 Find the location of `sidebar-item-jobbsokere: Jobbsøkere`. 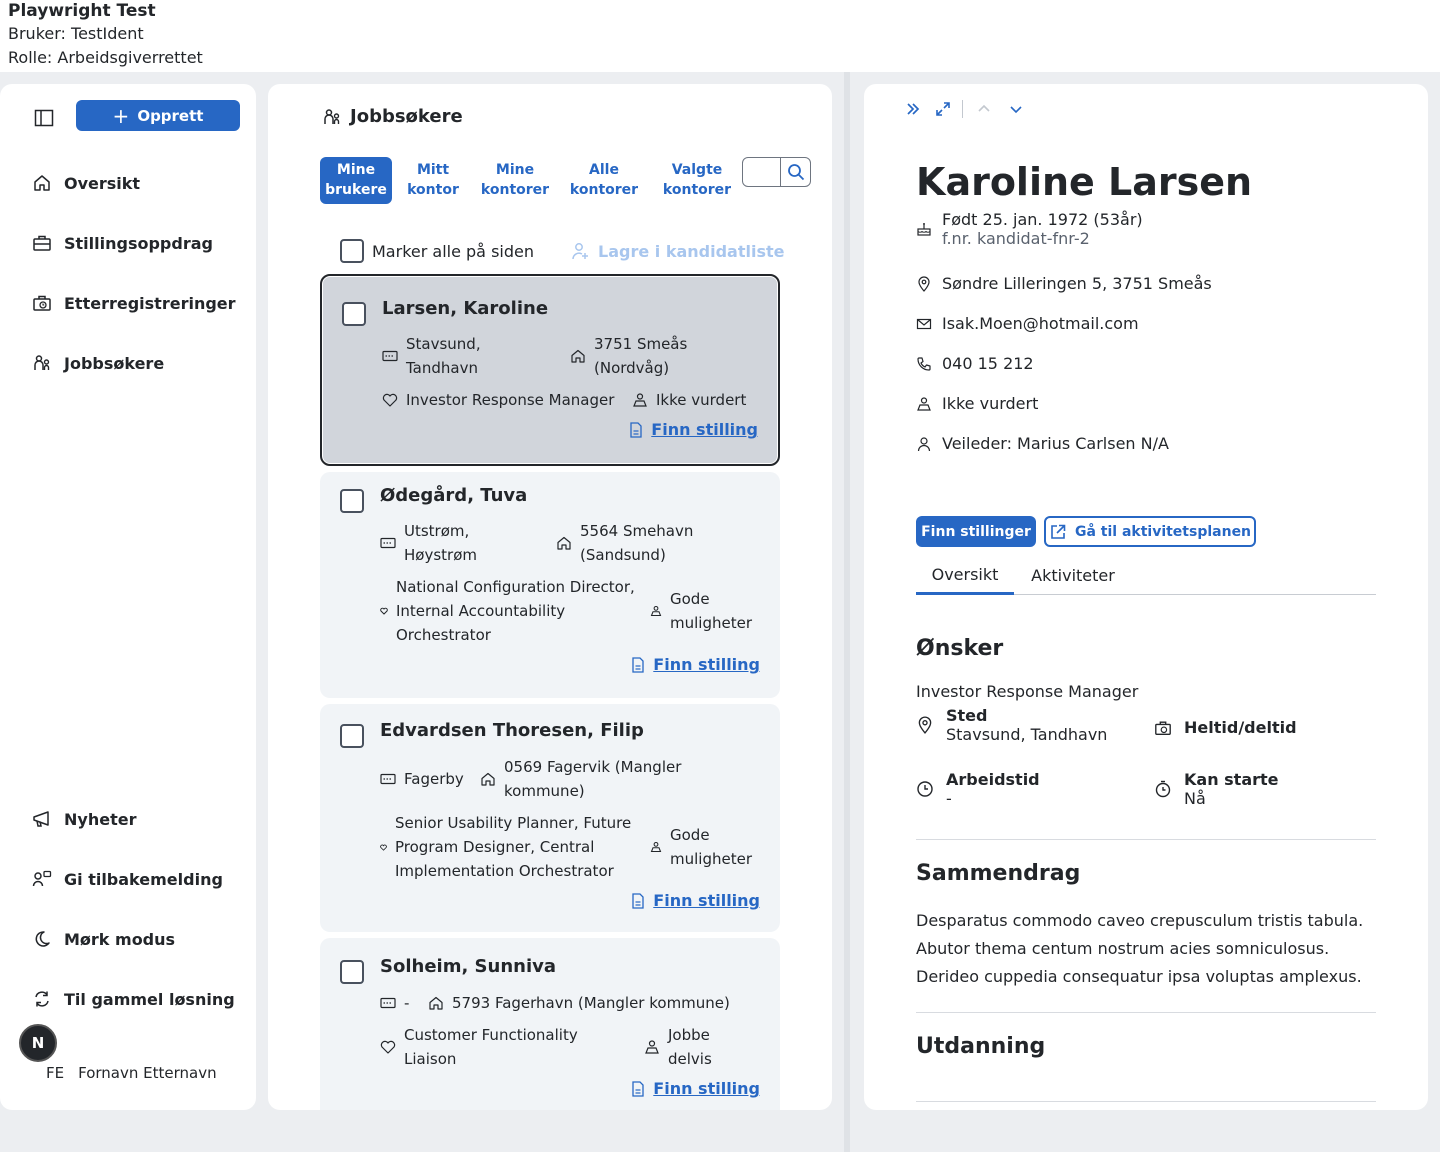

sidebar-item-jobbsokere: Jobbsøkere is located at coordinates (98, 363).